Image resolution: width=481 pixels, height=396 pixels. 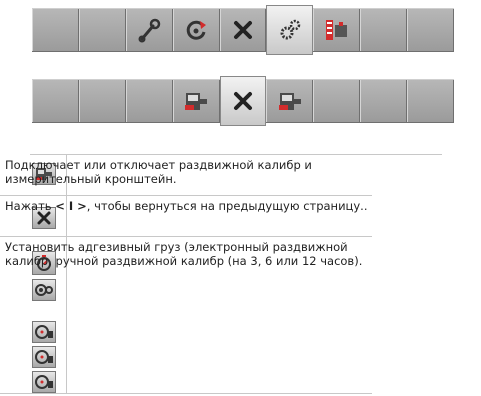 I want to click on caliper-in-button, so click(x=196, y=101).